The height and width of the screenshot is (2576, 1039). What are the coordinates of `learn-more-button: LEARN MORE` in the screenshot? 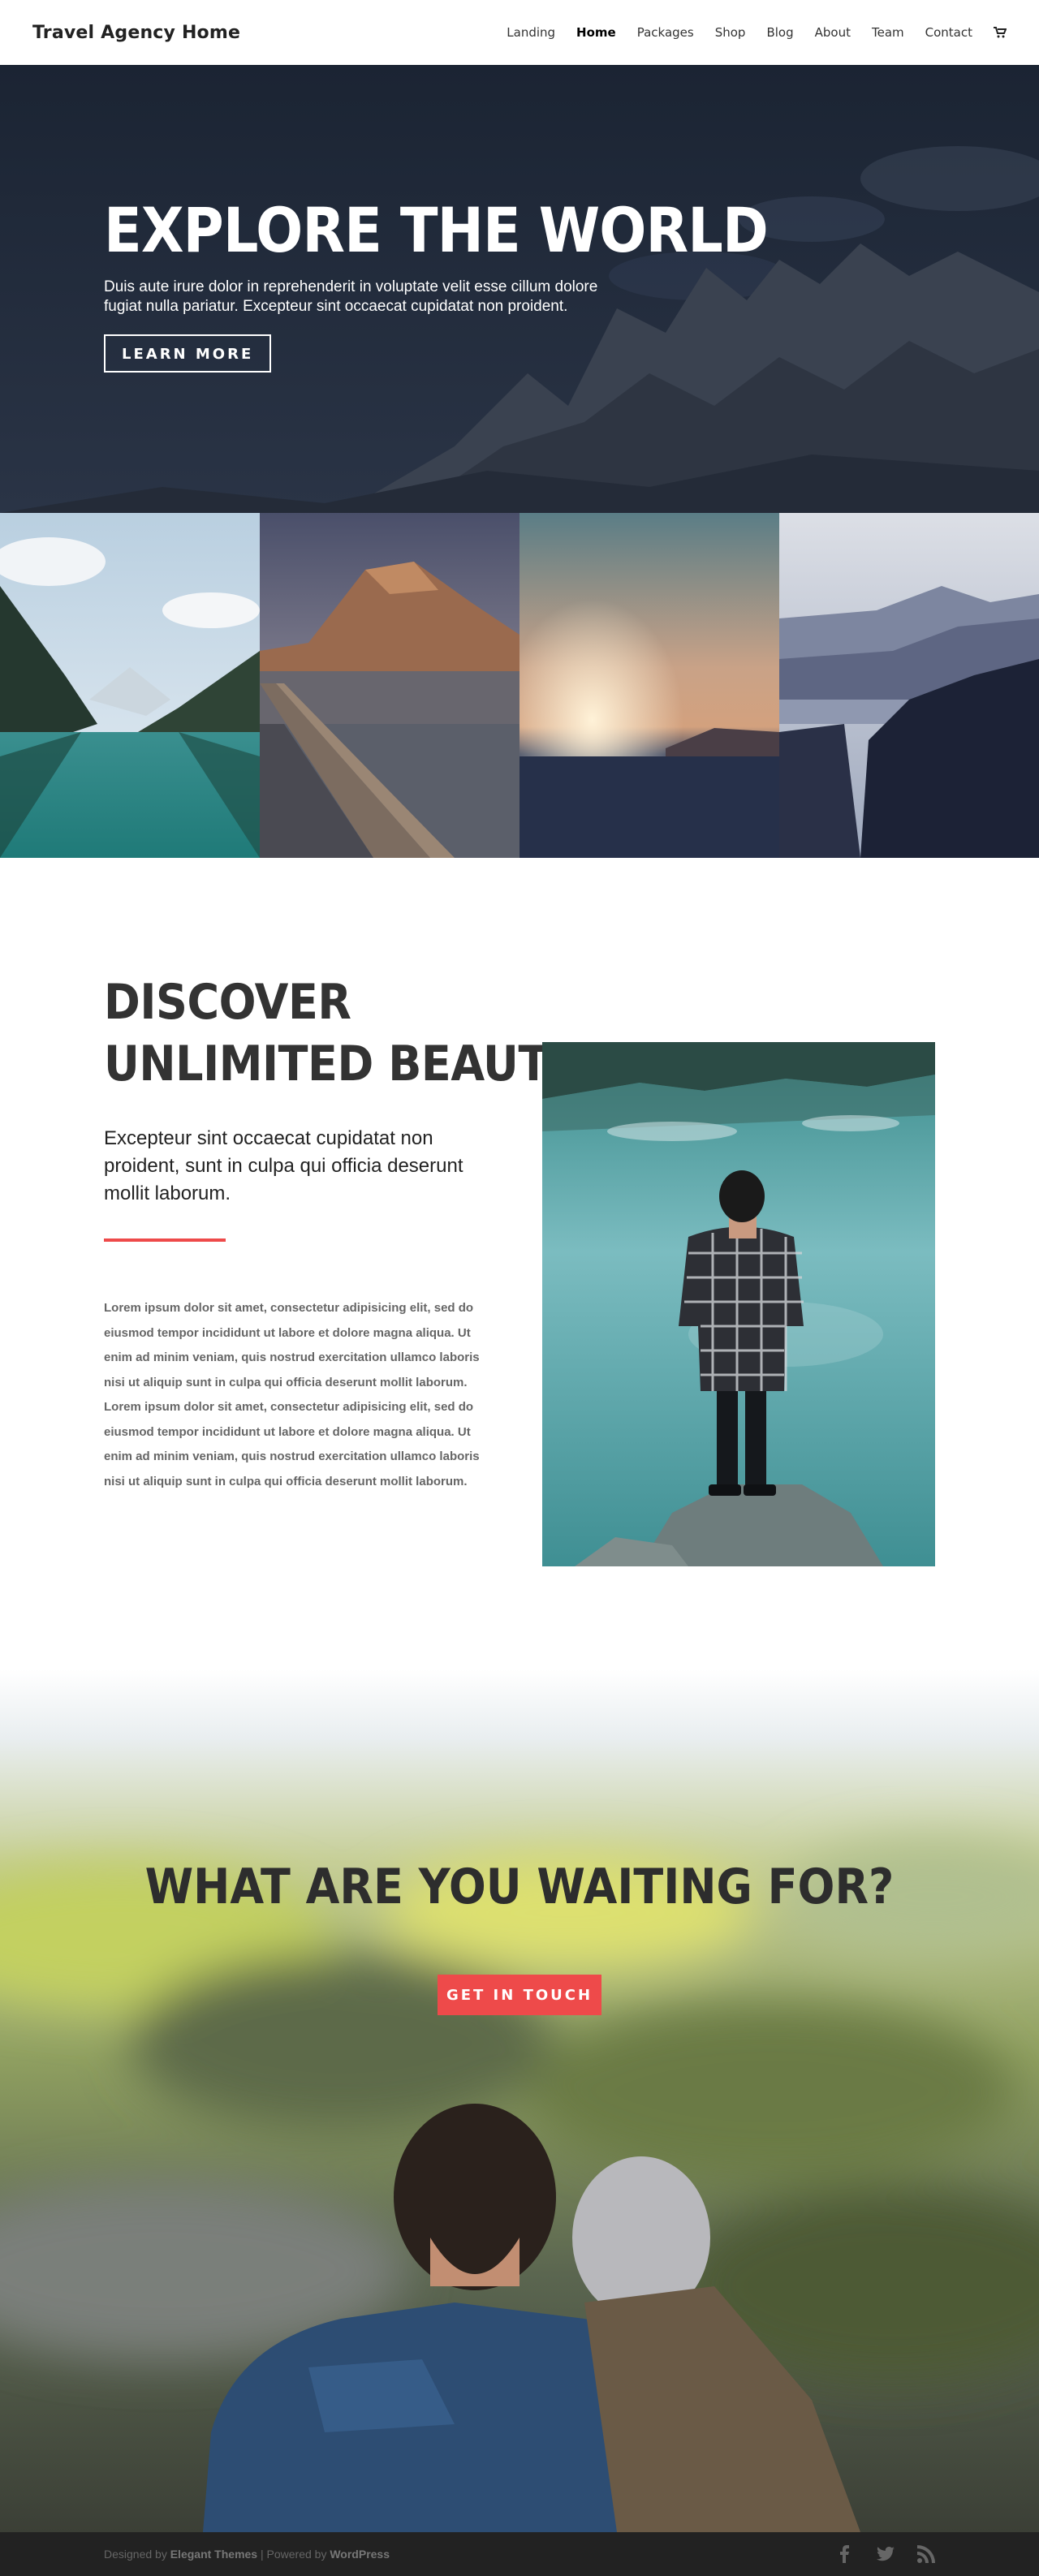 It's located at (188, 353).